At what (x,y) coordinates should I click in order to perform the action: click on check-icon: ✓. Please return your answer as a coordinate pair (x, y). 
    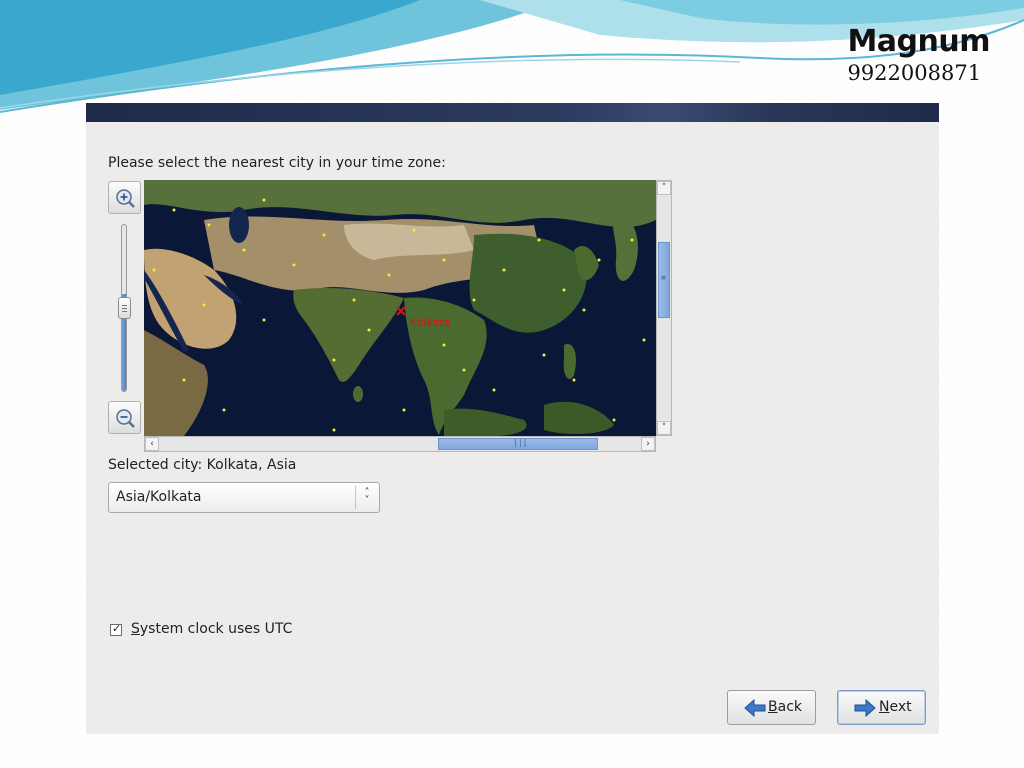
    Looking at the image, I should click on (117, 628).